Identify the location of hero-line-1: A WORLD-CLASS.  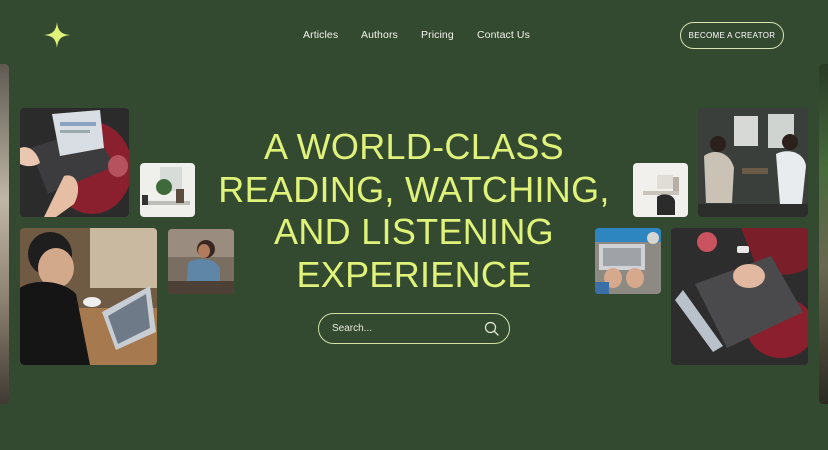
(414, 146).